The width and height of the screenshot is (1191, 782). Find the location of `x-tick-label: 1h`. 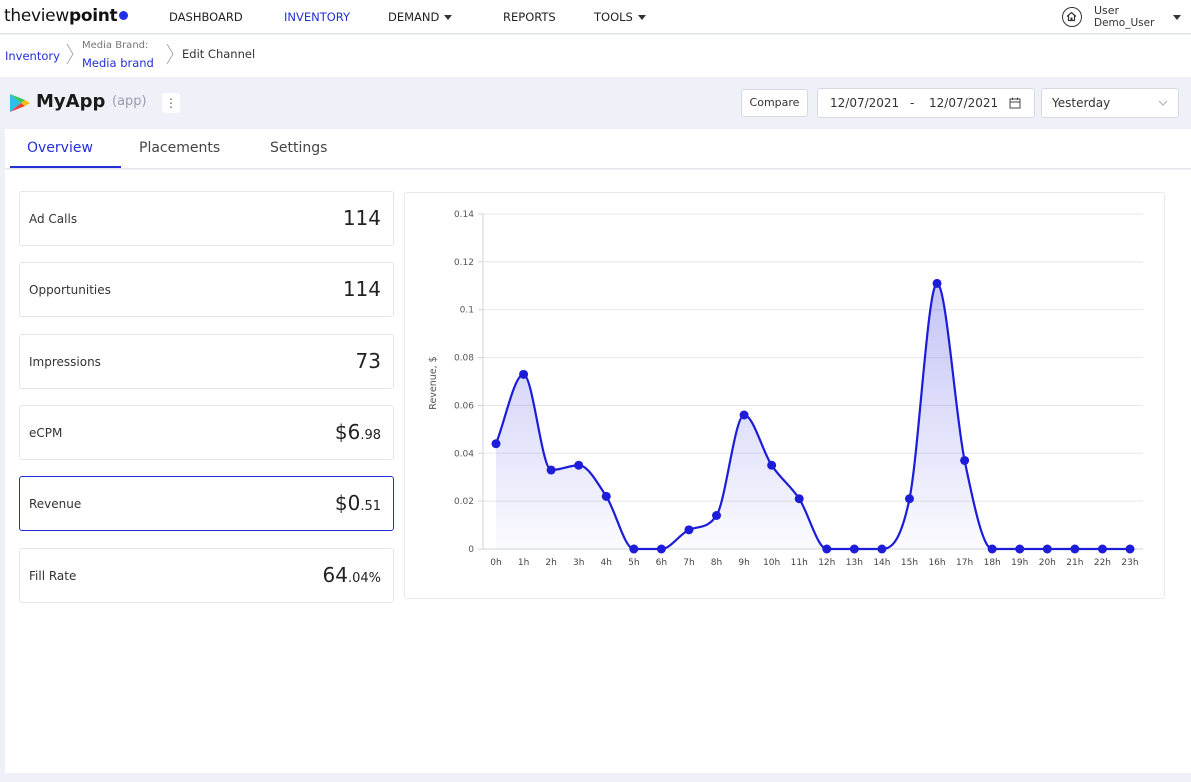

x-tick-label: 1h is located at coordinates (523, 563).